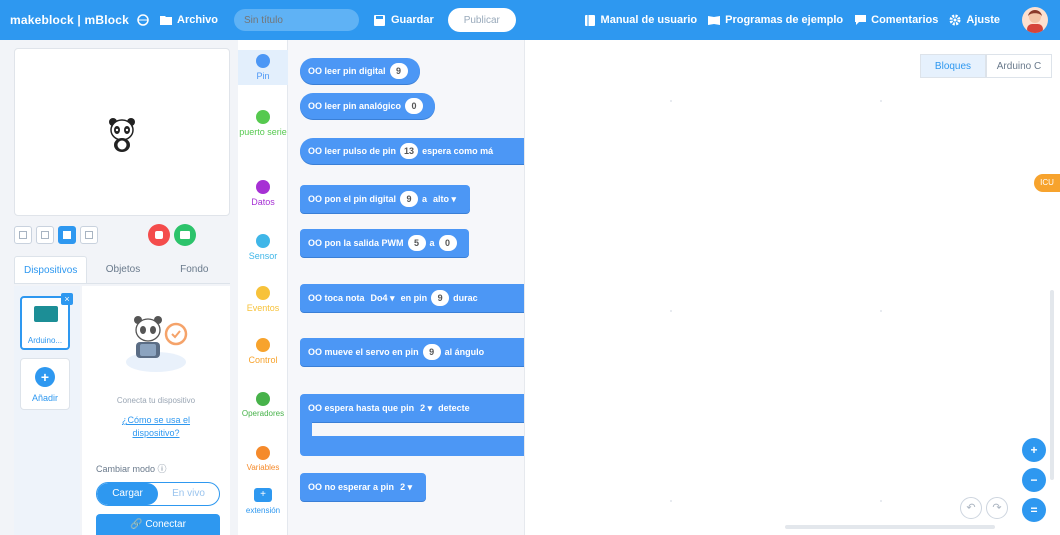  Describe the element at coordinates (1034, 510) in the screenshot. I see `zoom-reset-icon: =` at that location.